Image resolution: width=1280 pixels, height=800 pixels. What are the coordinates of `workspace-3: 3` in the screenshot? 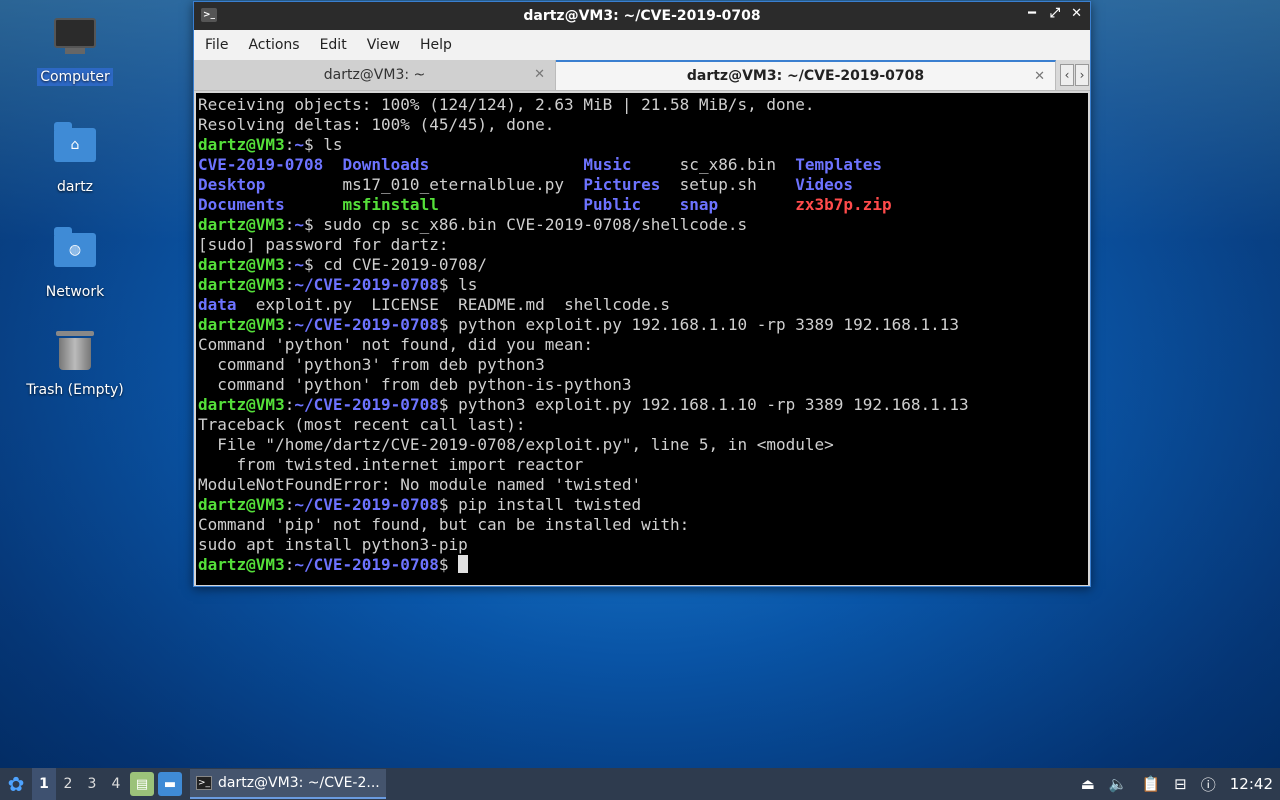 It's located at (92, 784).